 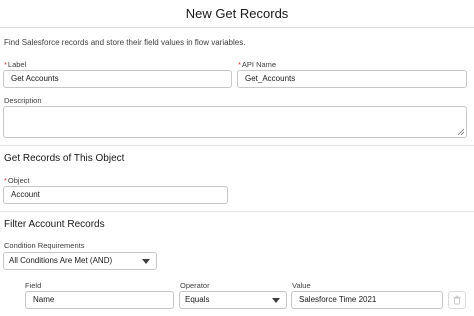 What do you see at coordinates (115, 195) in the screenshot?
I see `object-input: Account` at bounding box center [115, 195].